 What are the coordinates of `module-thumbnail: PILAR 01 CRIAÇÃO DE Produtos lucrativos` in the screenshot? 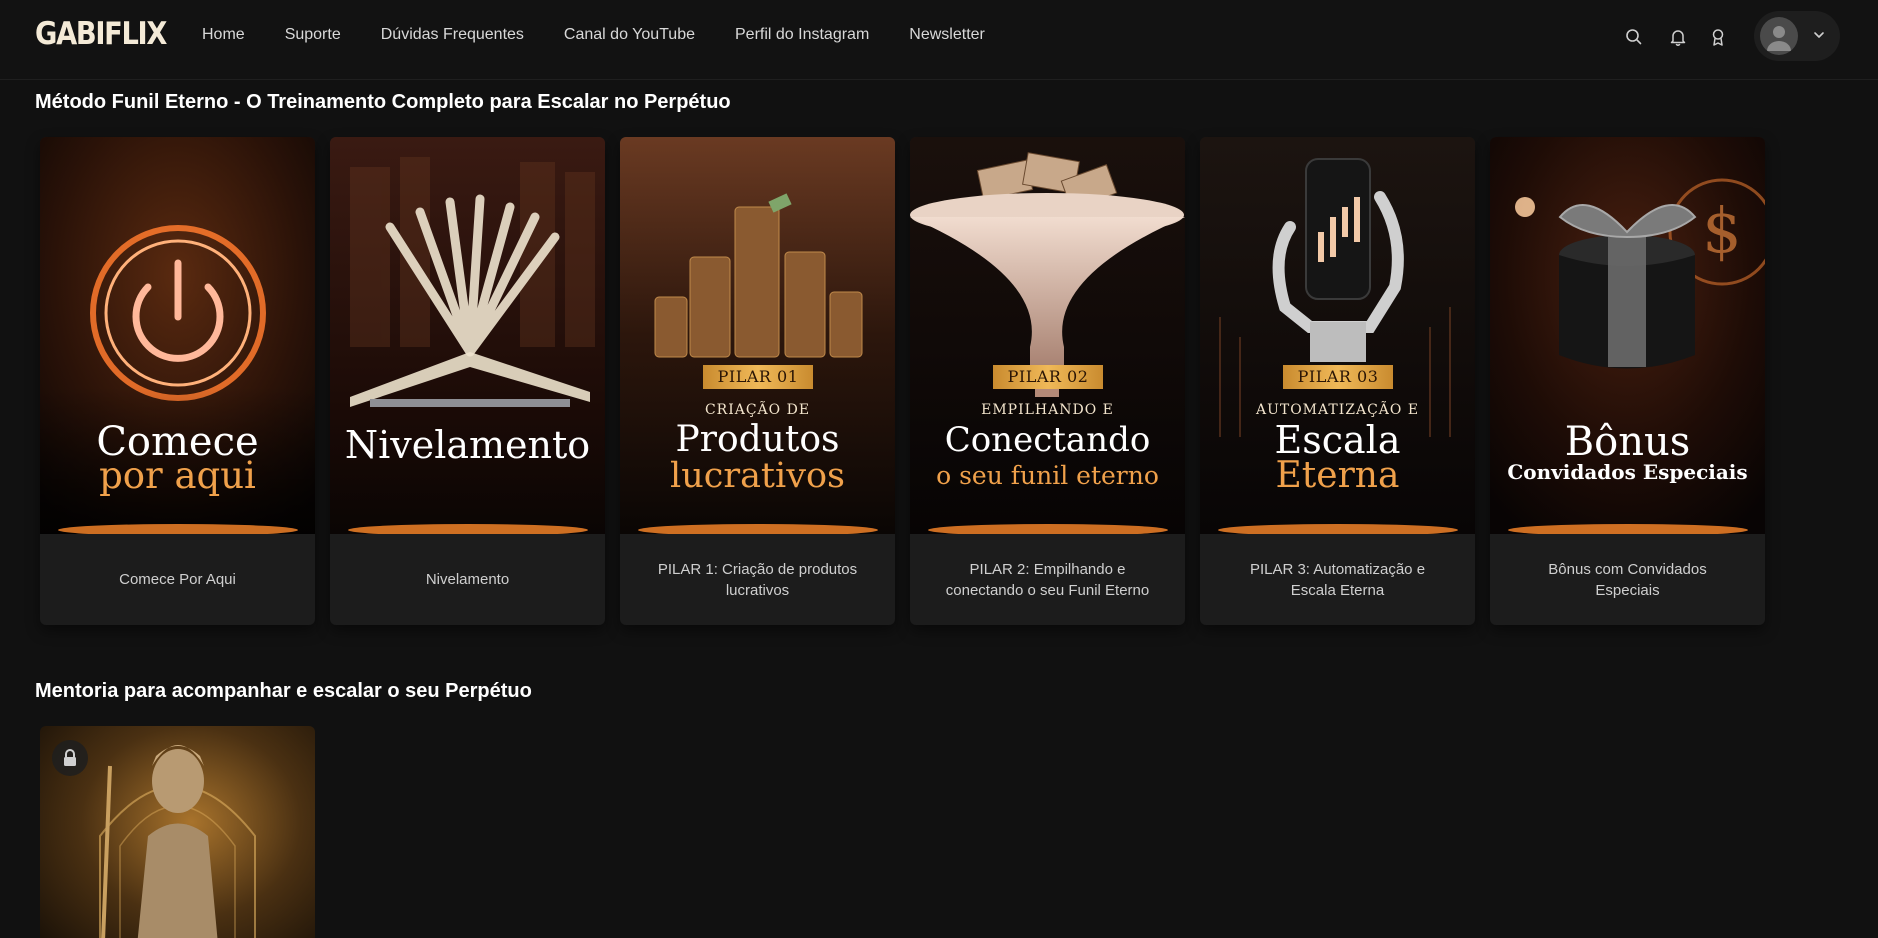 It's located at (757, 335).